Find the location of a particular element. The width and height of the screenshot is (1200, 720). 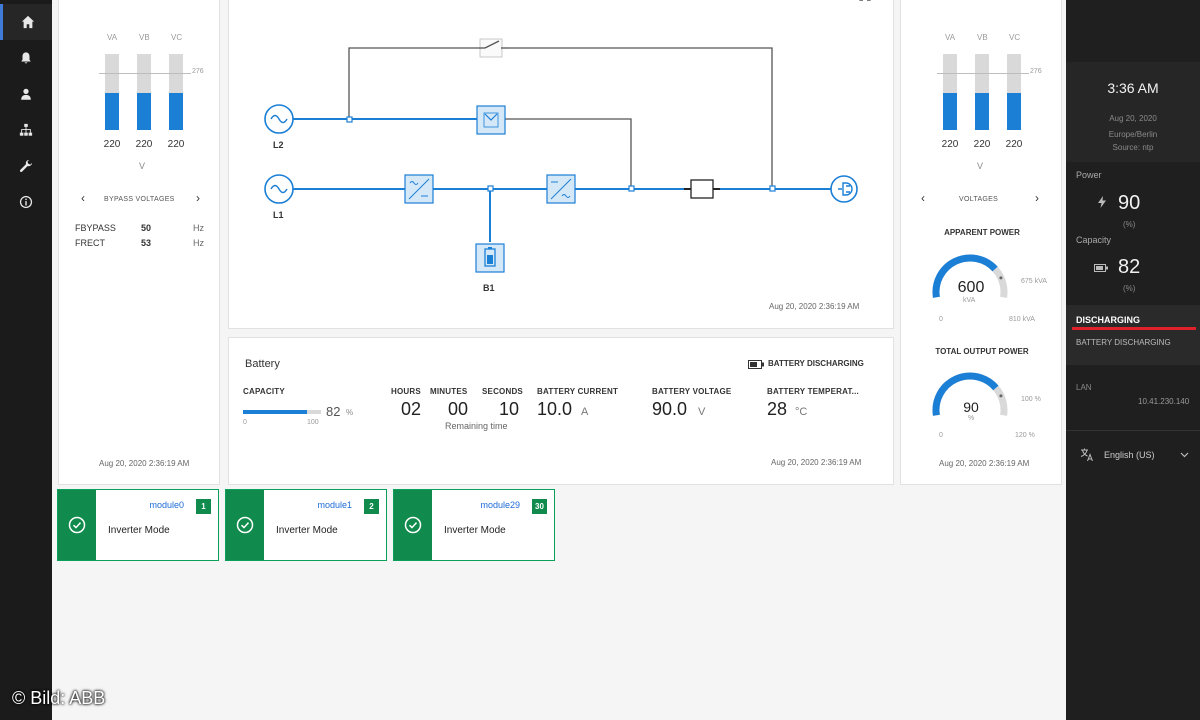

language-selector: English (US) is located at coordinates (1133, 455).